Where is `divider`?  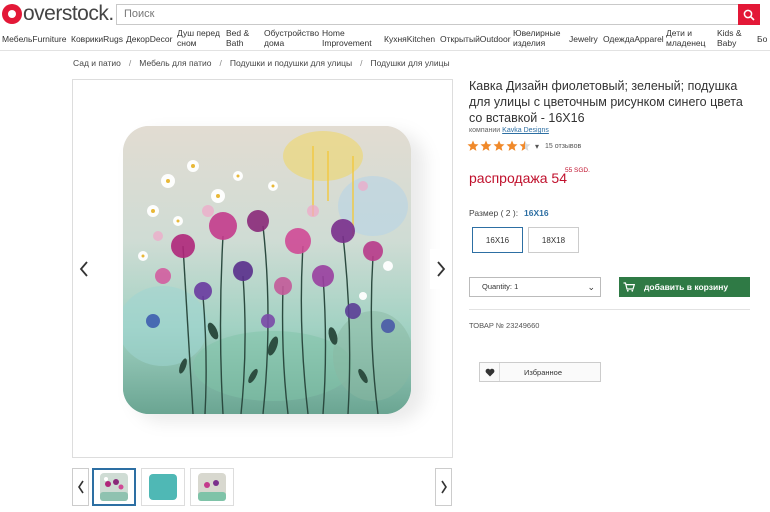
divider is located at coordinates (609, 309).